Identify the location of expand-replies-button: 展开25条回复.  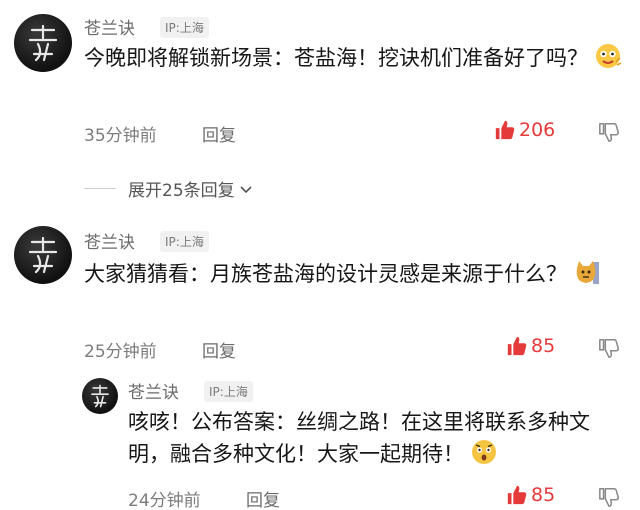
(168, 188).